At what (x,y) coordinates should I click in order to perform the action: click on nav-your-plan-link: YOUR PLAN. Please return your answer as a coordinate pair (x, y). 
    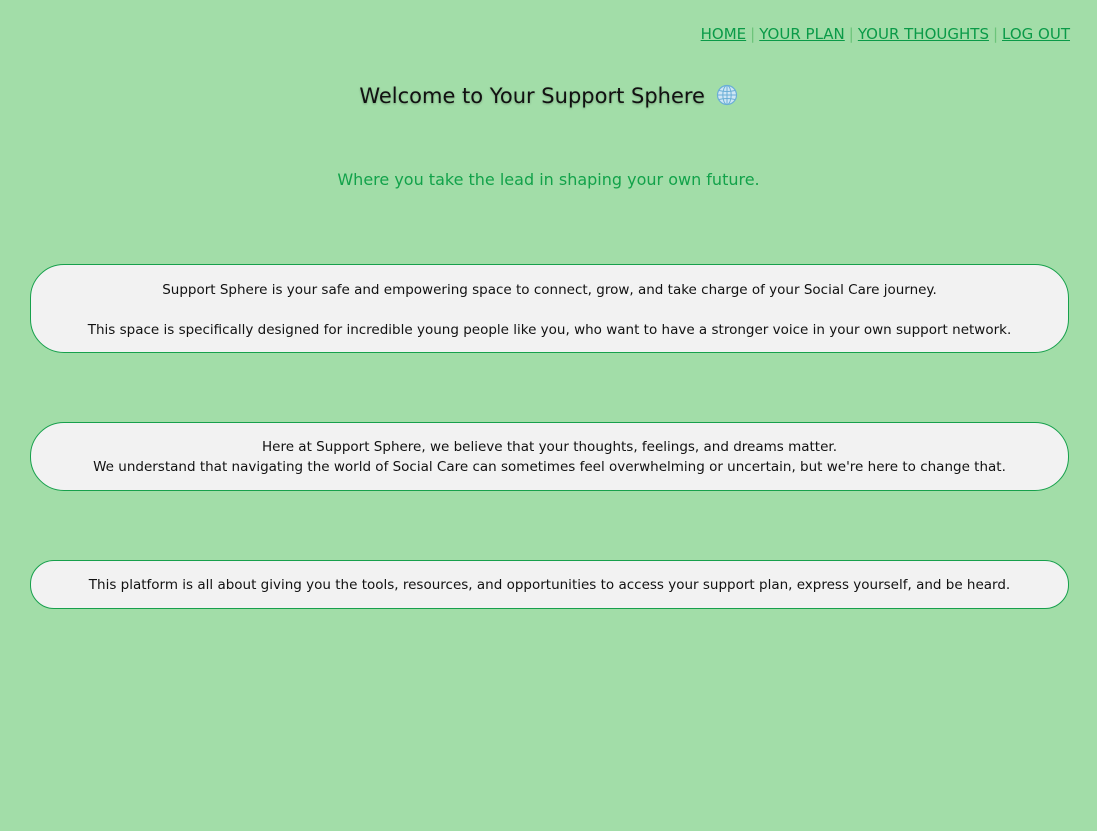
    Looking at the image, I should click on (802, 34).